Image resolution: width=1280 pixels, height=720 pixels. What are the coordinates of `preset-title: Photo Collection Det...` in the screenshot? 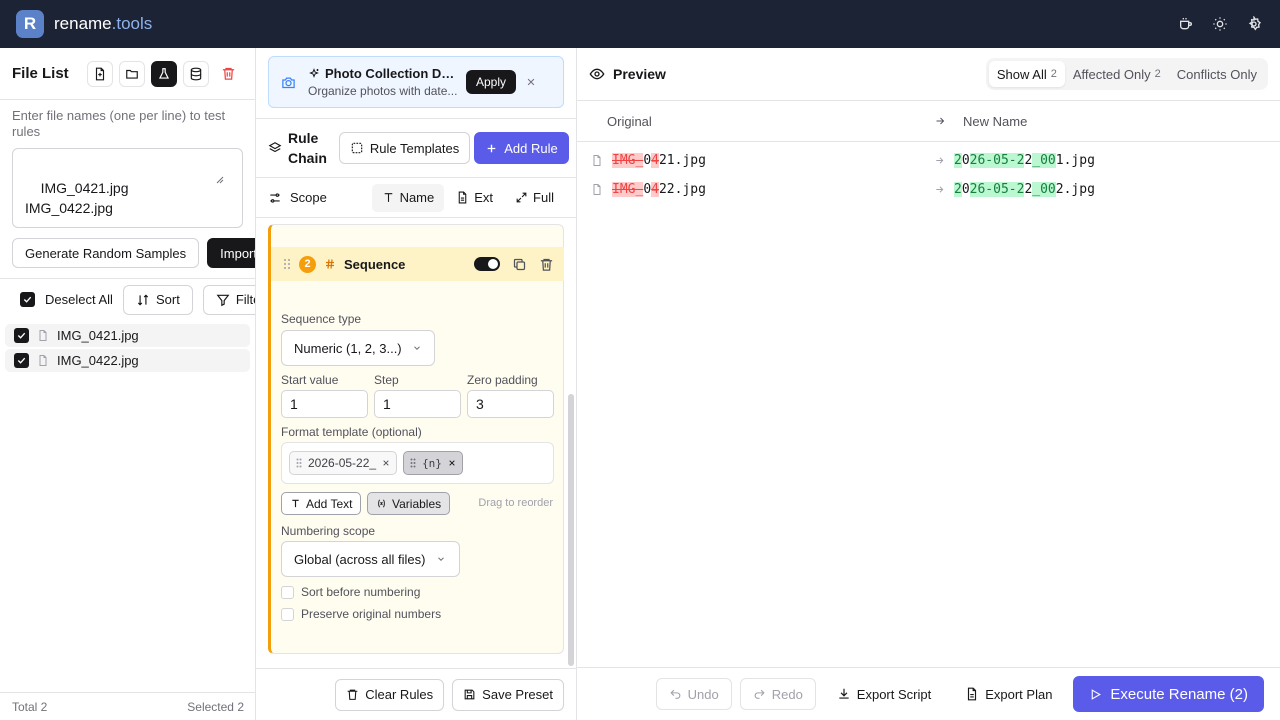 It's located at (391, 73).